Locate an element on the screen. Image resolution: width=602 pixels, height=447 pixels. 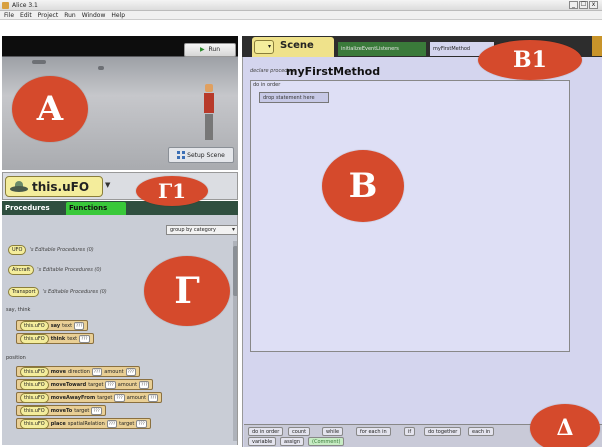
method-name: move is located at coordinates (58, 371).